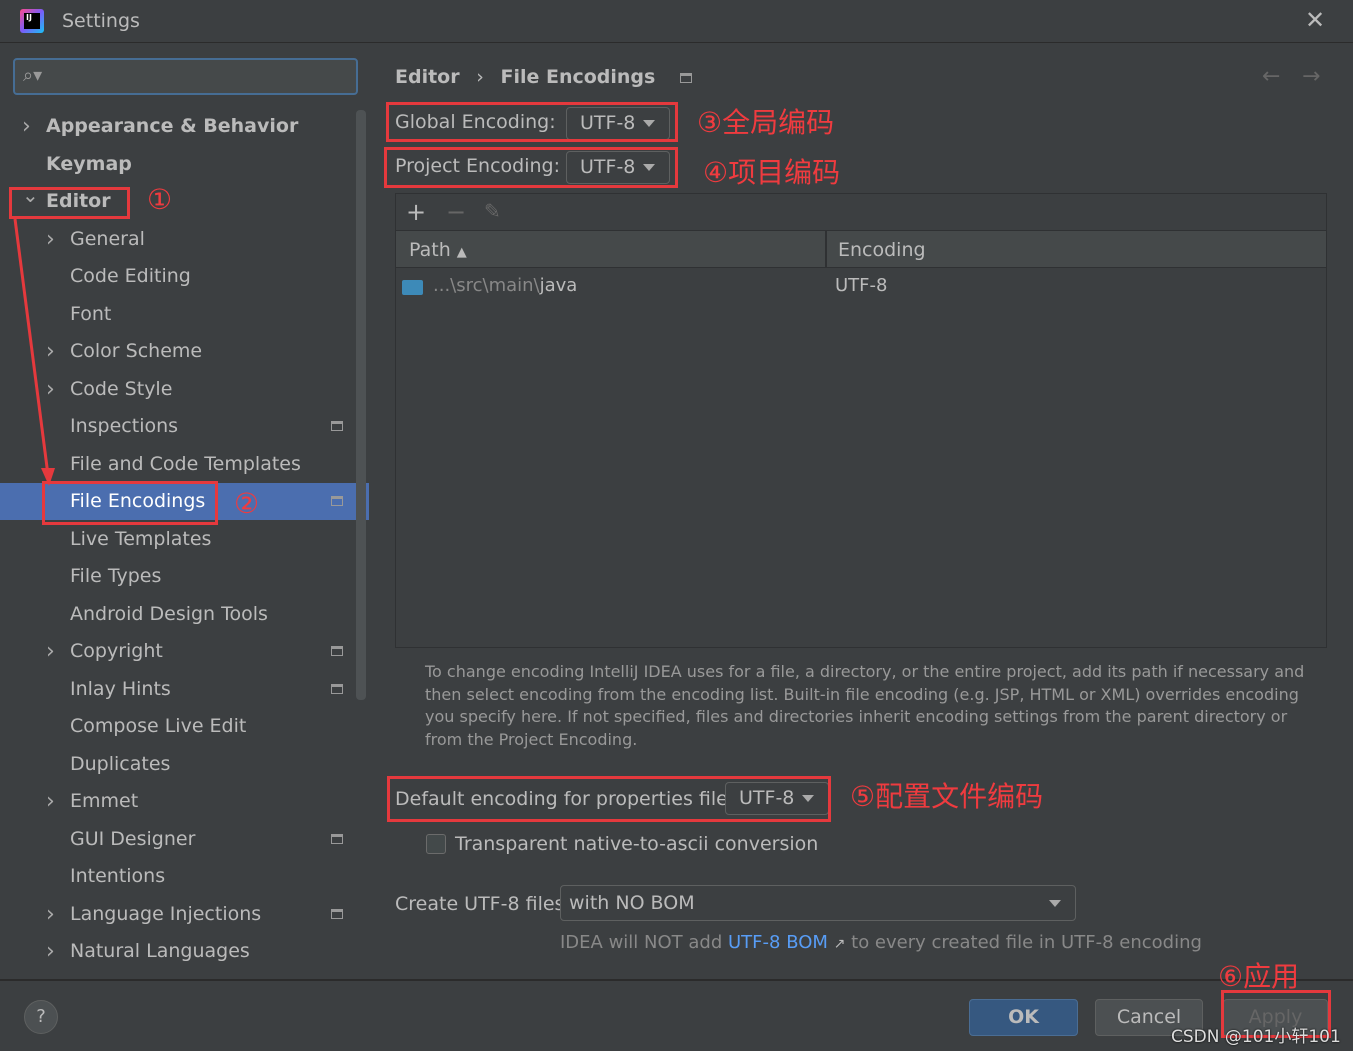  What do you see at coordinates (1256, 1037) in the screenshot?
I see `watermark: CSDN @101小轩101` at bounding box center [1256, 1037].